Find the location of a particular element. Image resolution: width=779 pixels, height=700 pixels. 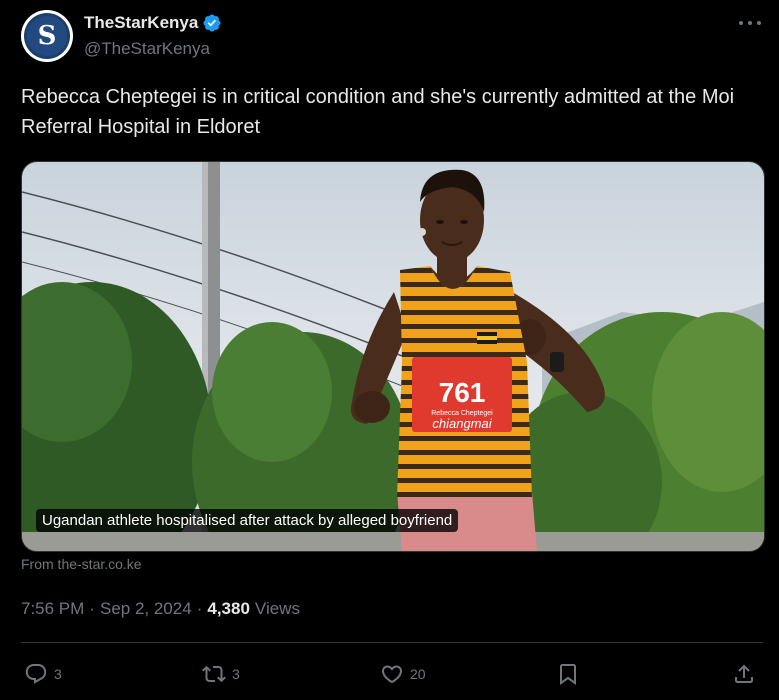

tweet-meta: 7:56 PM · Sep 2, 2024 · 4,380 Views is located at coordinates (160, 609).